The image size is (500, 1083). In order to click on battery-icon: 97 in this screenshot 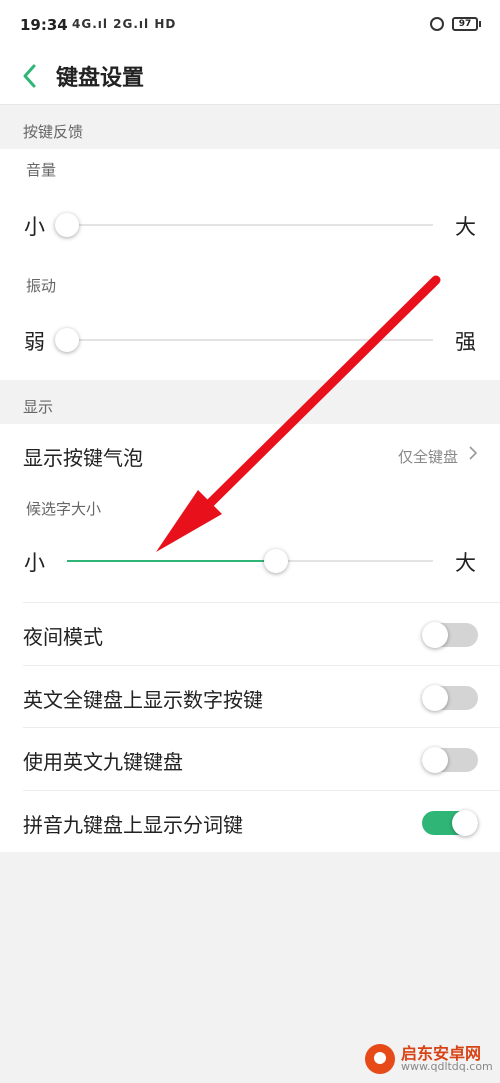, I will do `click(466, 24)`.